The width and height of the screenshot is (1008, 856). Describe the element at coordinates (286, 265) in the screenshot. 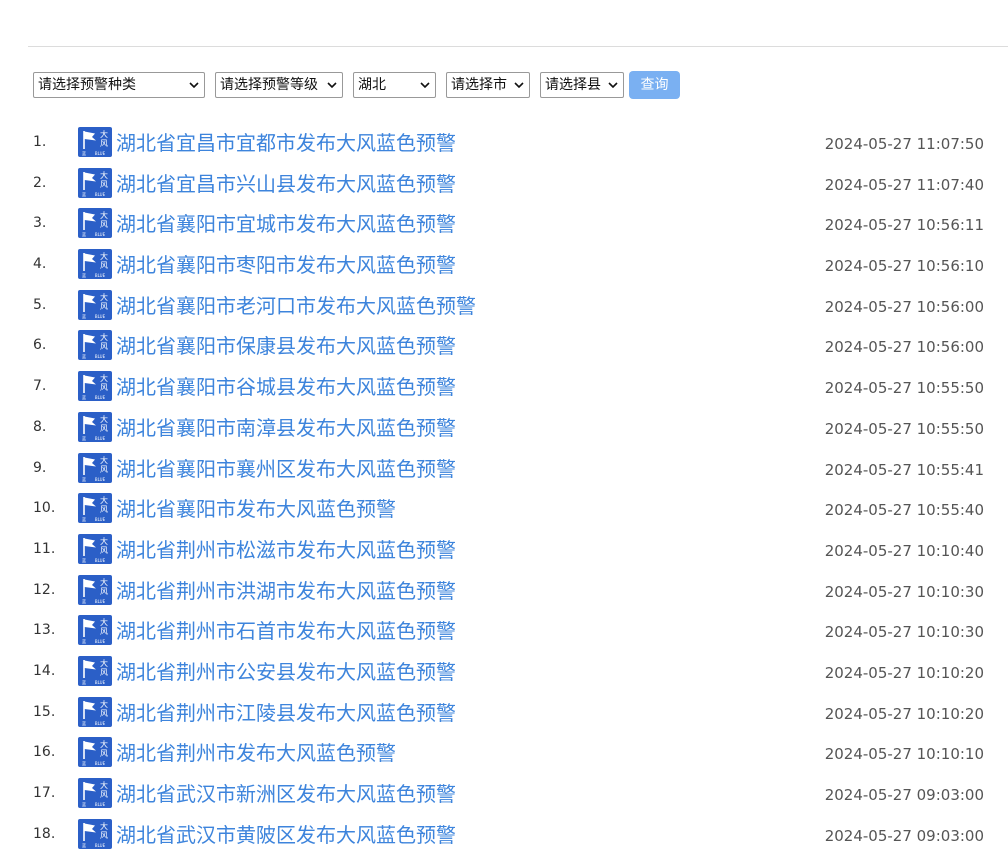

I see `warning-title-link: 湖北省襄阳市枣阳市发布大风蓝色预警` at that location.